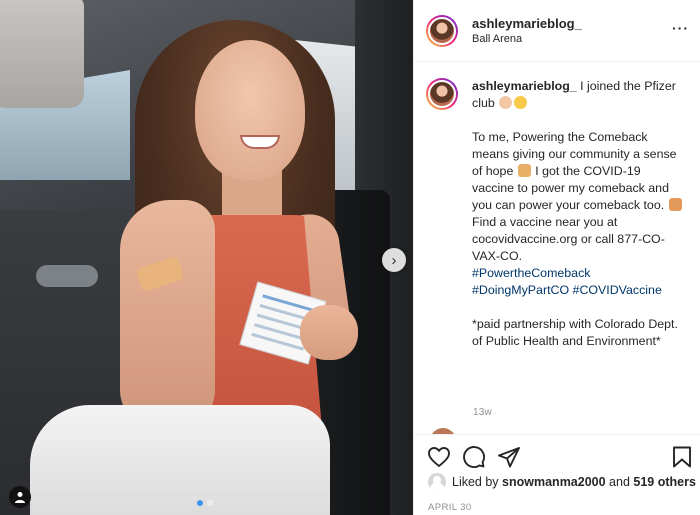  Describe the element at coordinates (524, 170) in the screenshot. I see `folded-hands-emoji-icon` at that location.